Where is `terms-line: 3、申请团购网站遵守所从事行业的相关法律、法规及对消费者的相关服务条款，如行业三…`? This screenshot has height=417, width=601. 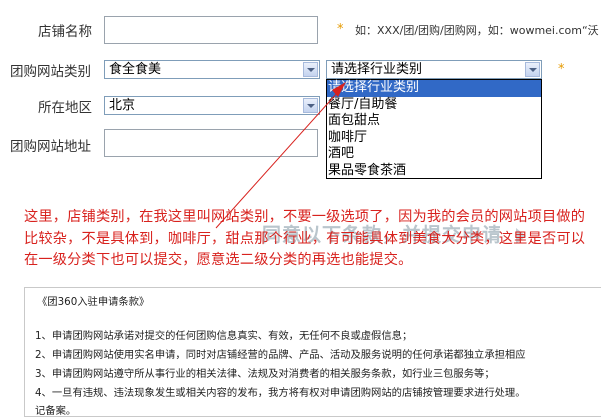 terms-line: 3、申请团购网站遵守所从事行业的相关法律、法规及对消费者的相关服务条款，如行业三… is located at coordinates (265, 374).